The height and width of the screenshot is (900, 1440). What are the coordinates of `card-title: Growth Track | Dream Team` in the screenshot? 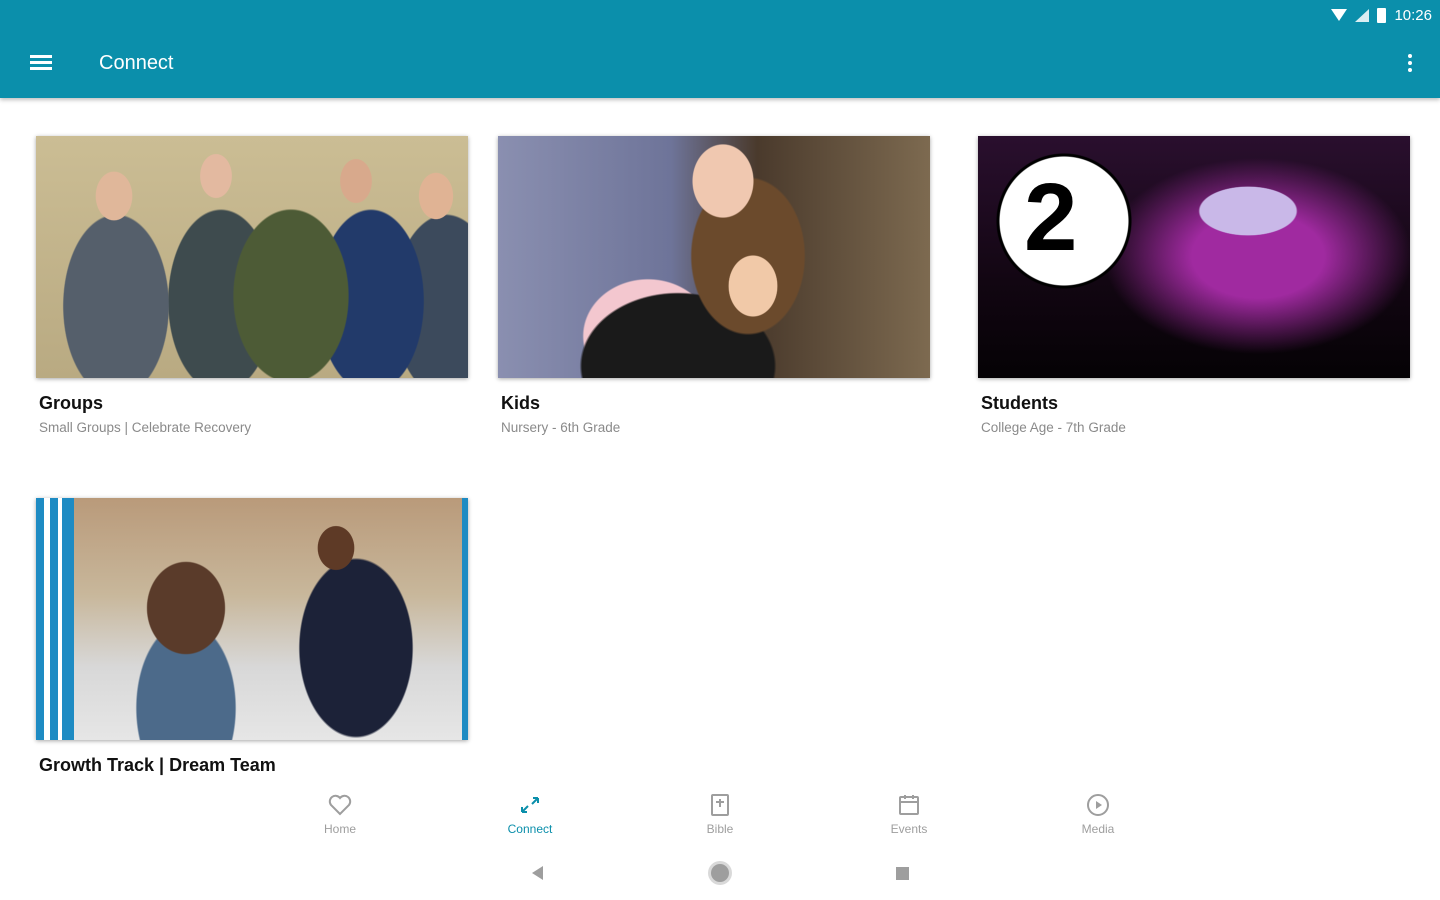 It's located at (157, 765).